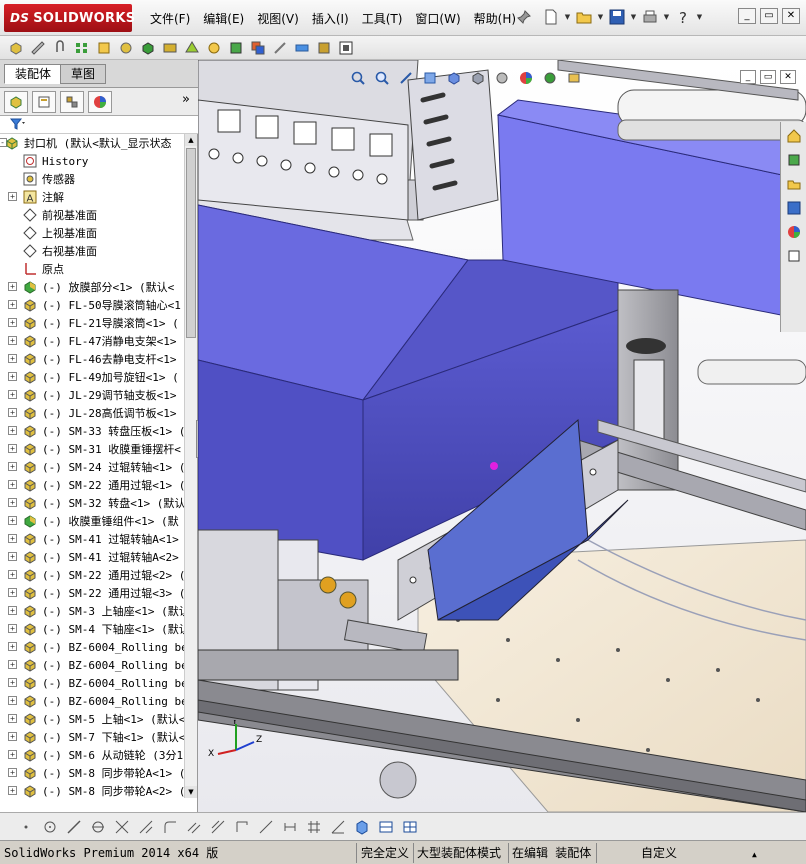 The width and height of the screenshot is (806, 864). What do you see at coordinates (170, 827) in the screenshot?
I see `sketch-fillet-icon` at bounding box center [170, 827].